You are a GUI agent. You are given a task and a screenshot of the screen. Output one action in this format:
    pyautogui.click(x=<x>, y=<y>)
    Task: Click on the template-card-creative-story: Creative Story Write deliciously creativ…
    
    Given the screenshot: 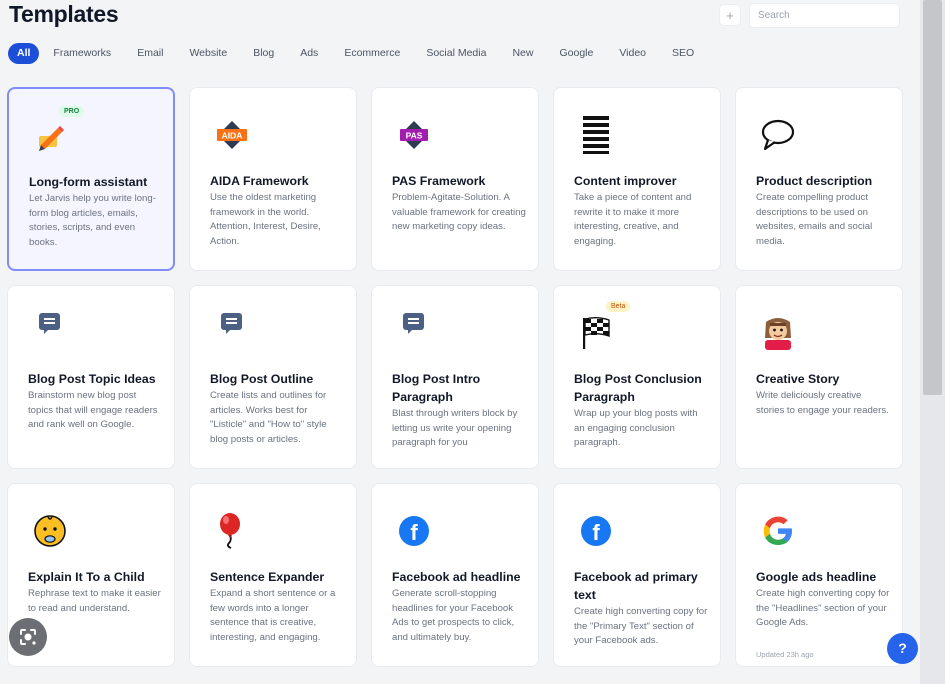 What is the action you would take?
    pyautogui.click(x=819, y=377)
    